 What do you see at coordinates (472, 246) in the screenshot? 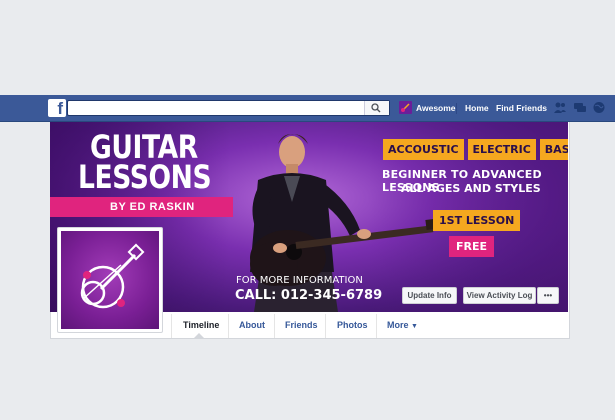
I see `offer-price-badge: FREE` at bounding box center [472, 246].